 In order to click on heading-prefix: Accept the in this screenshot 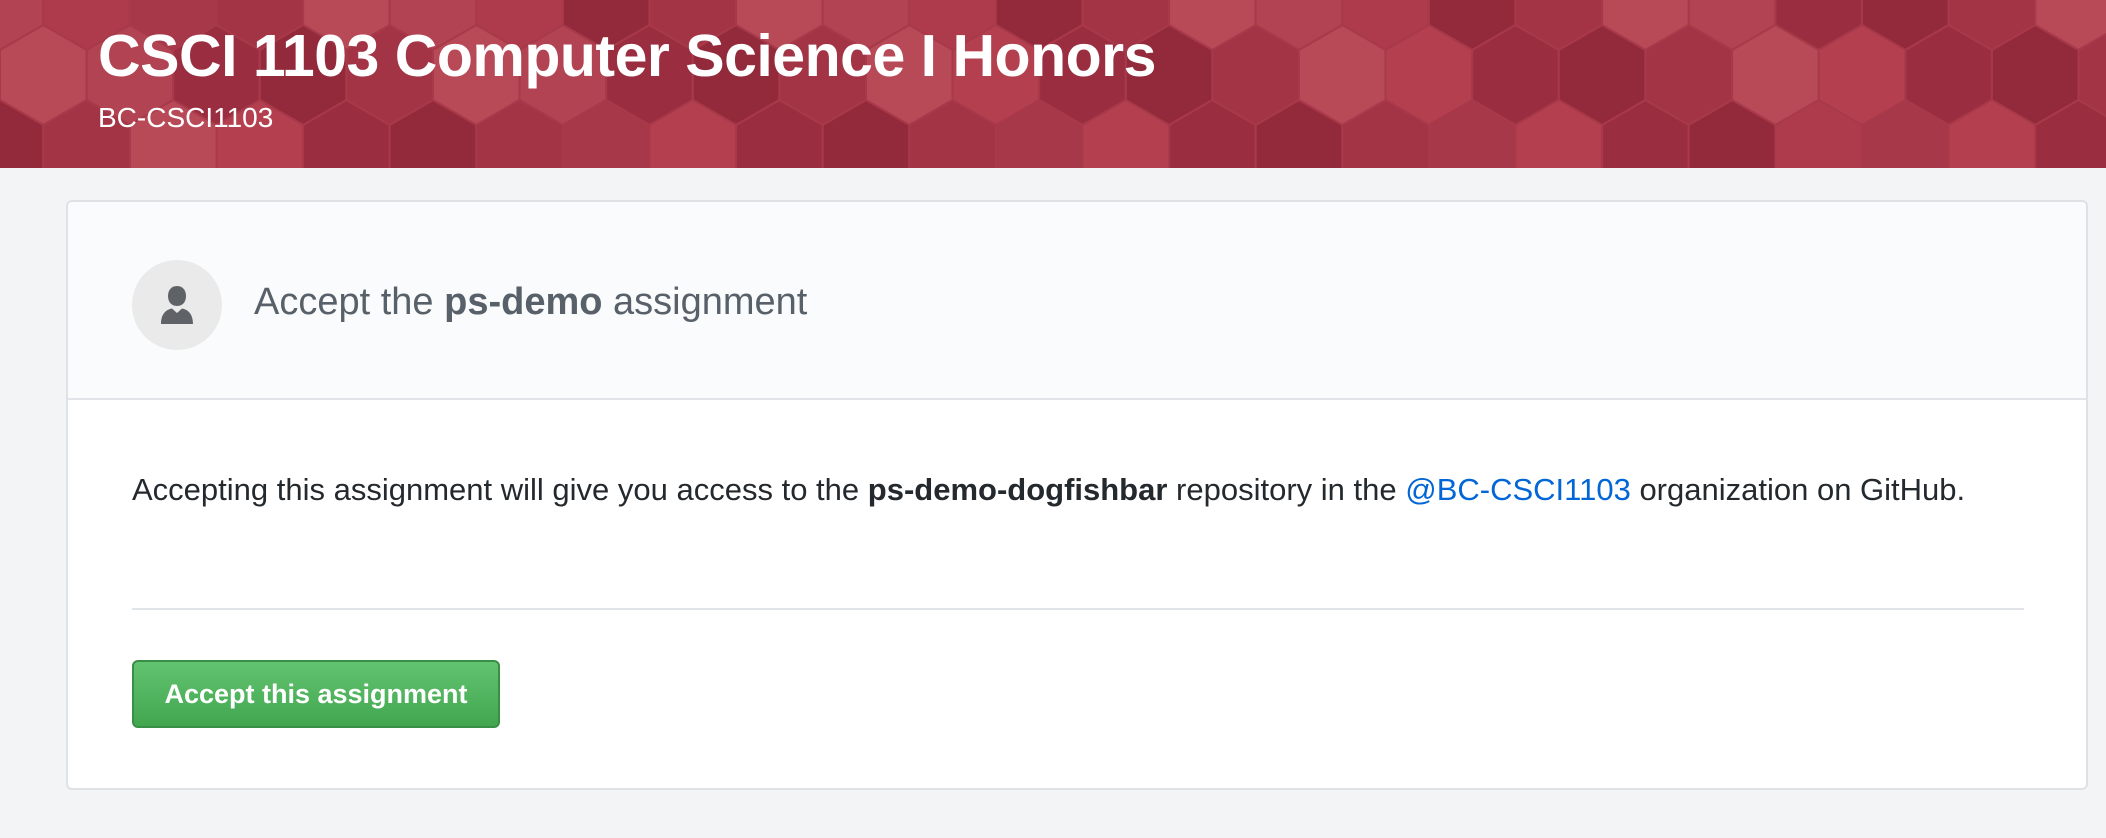, I will do `click(349, 302)`.